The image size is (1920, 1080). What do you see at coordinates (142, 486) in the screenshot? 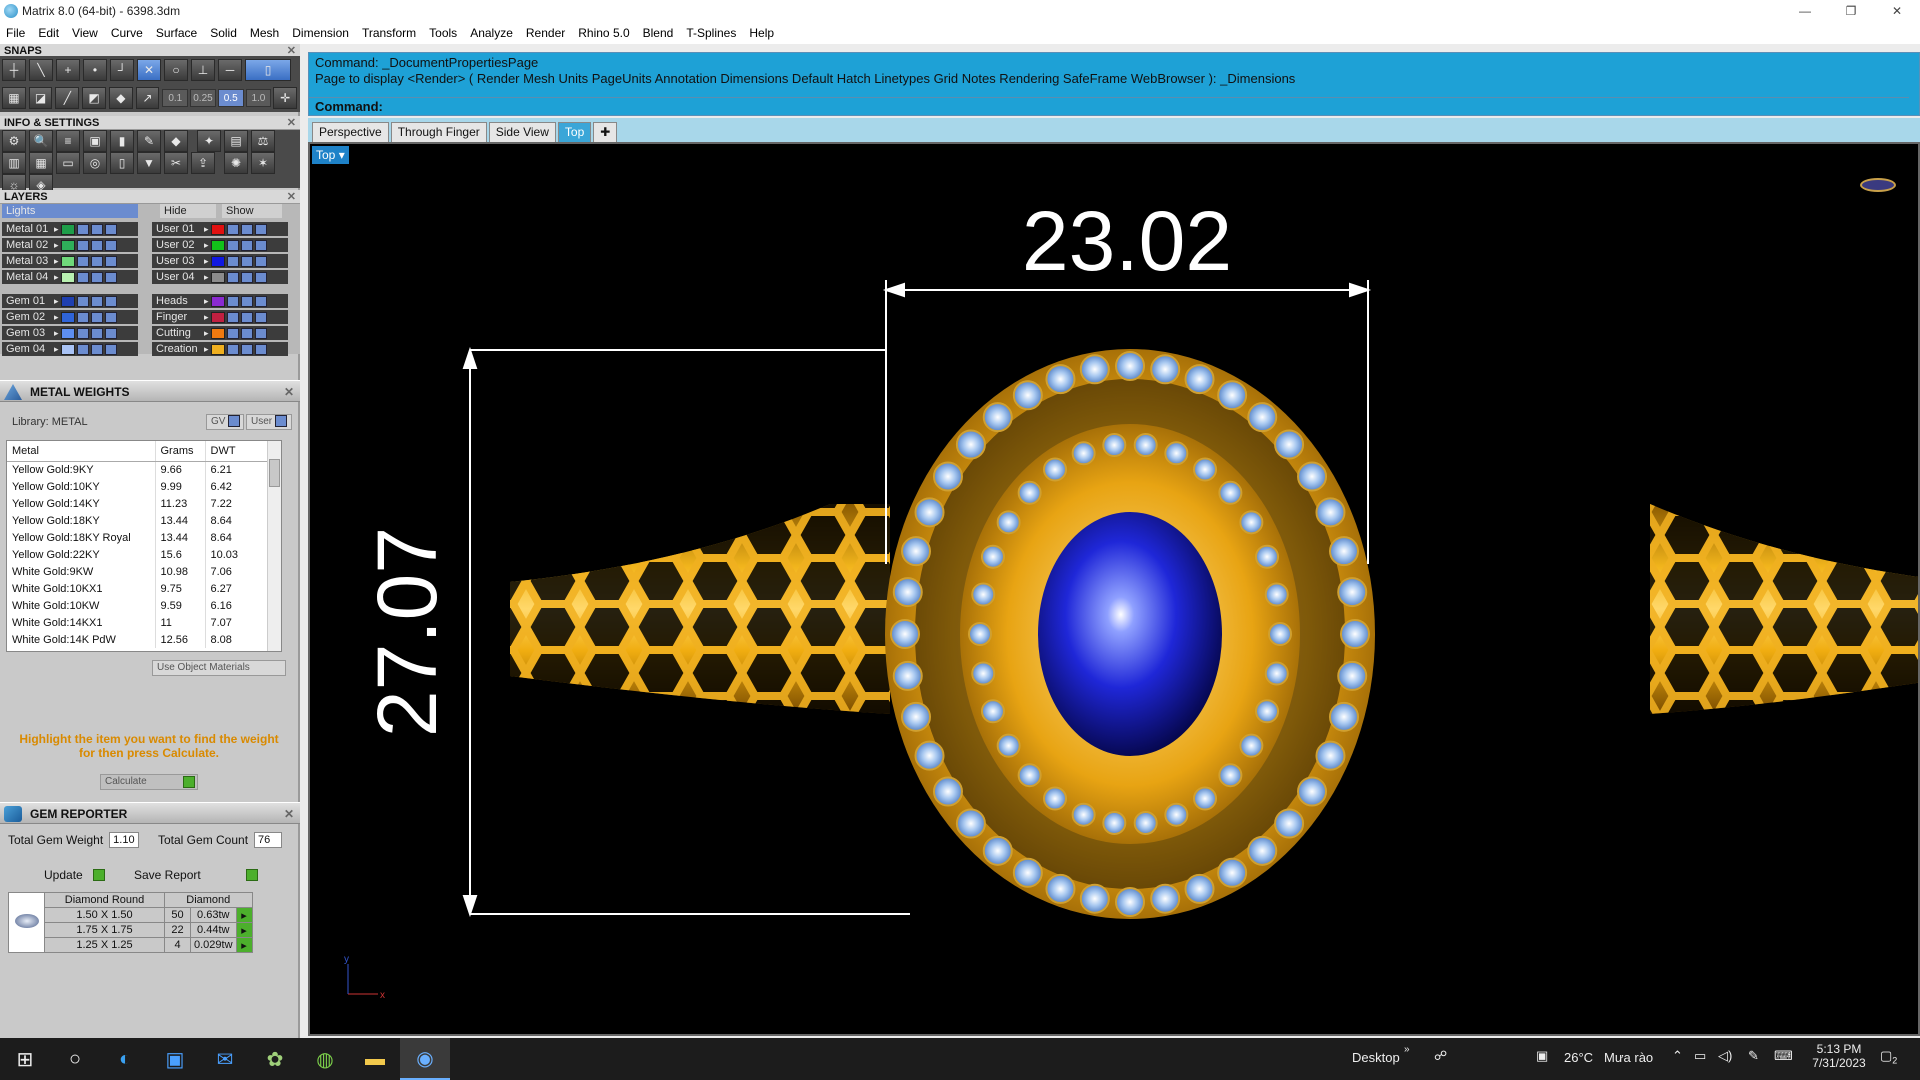
I see `table-row: Yellow Gold:10KY 9.99 6.42` at bounding box center [142, 486].